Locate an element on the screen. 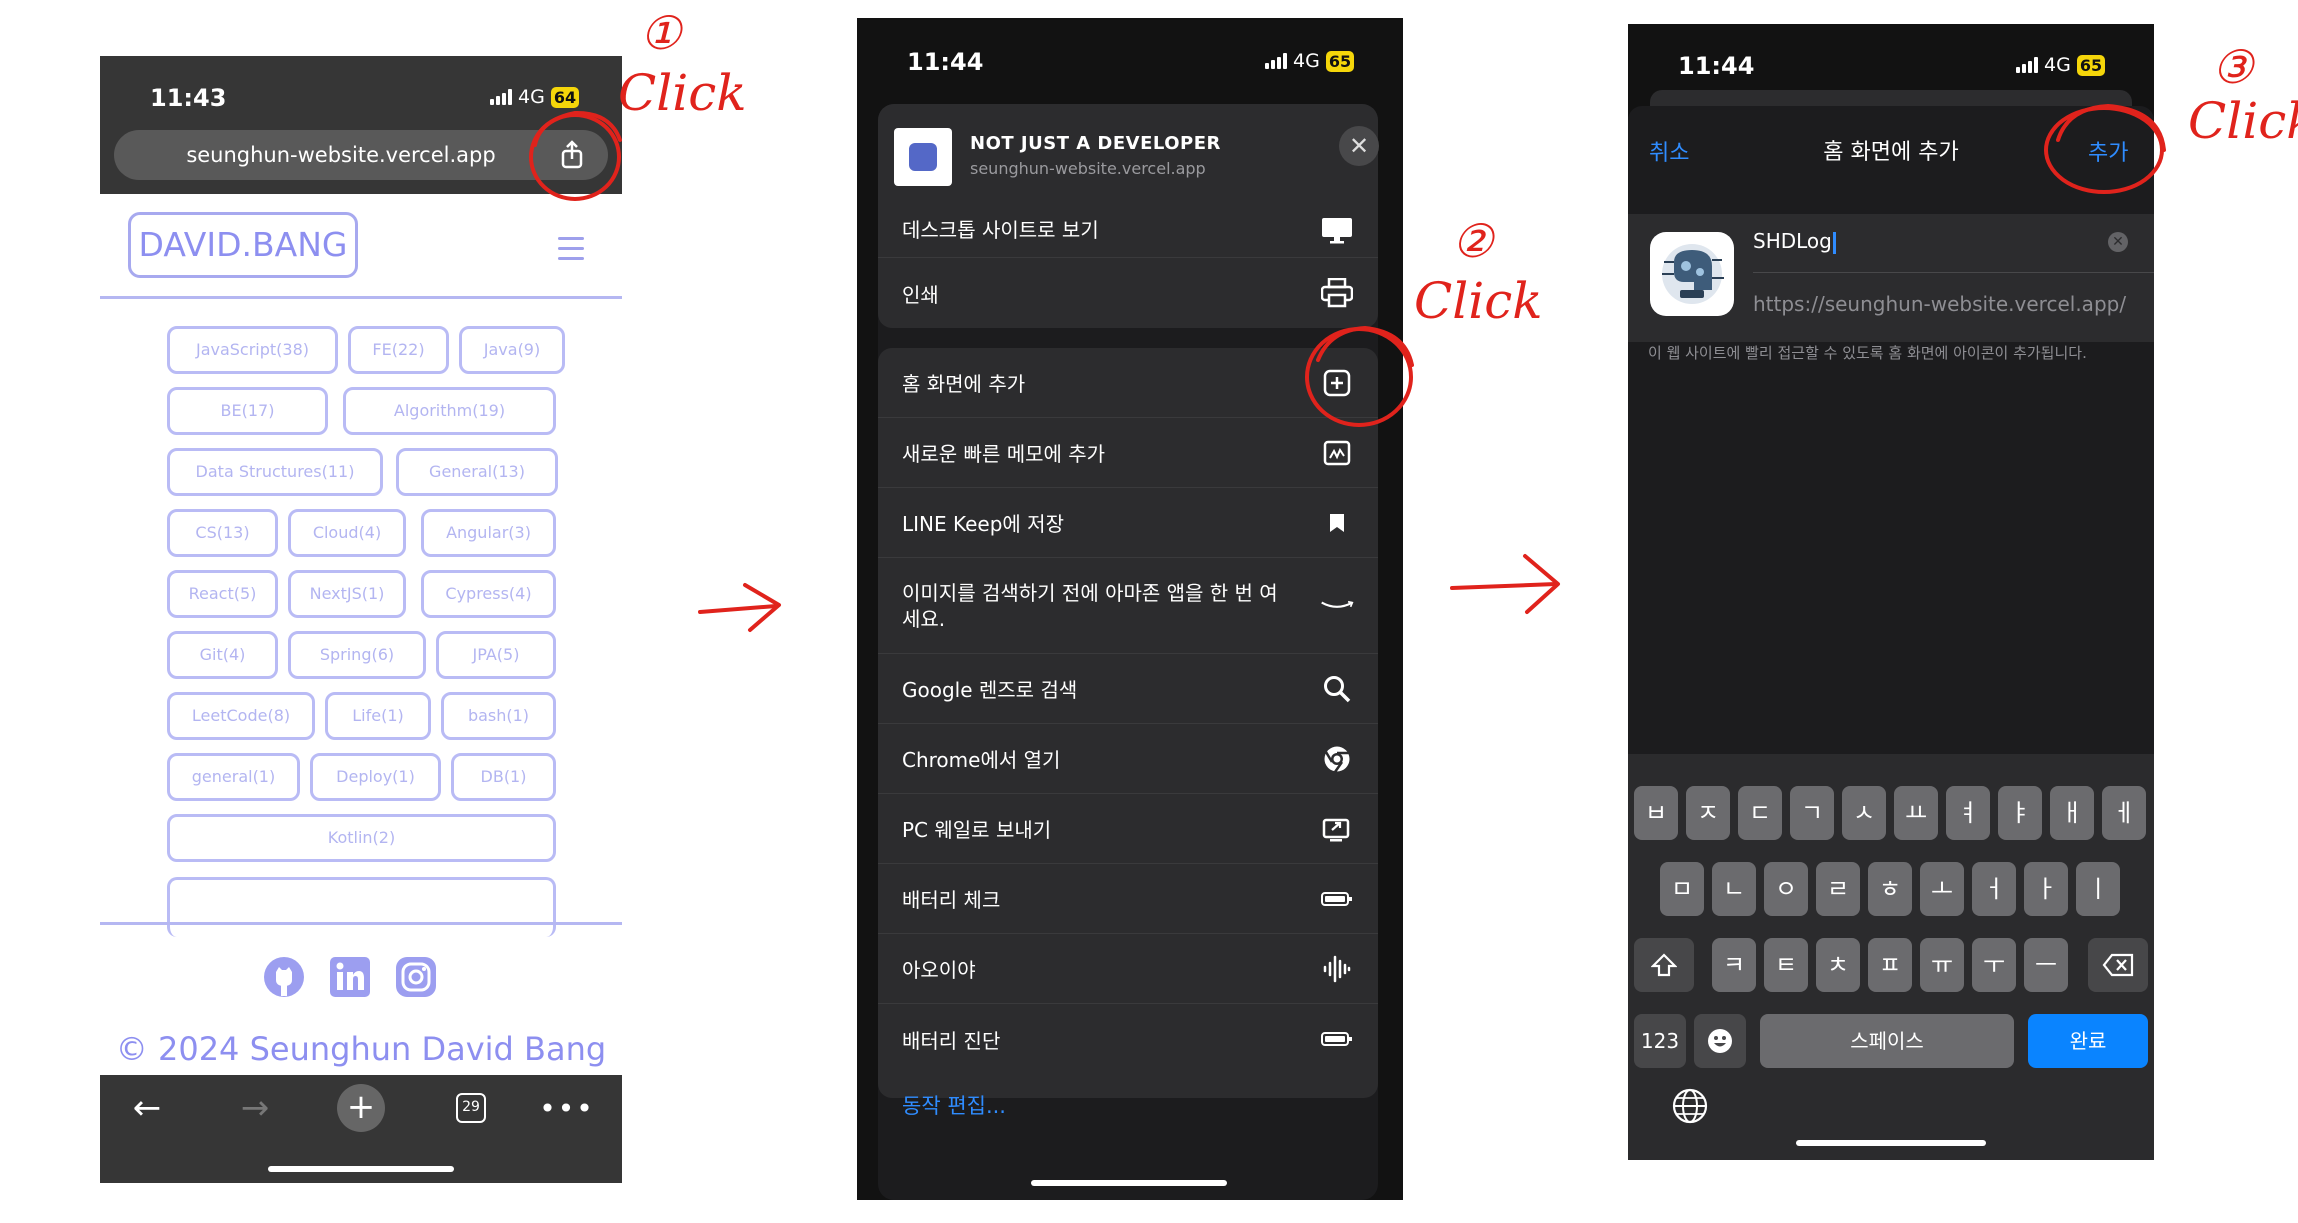 The height and width of the screenshot is (1223, 2298). step-3-label: ③ is located at coordinates (2233, 67).